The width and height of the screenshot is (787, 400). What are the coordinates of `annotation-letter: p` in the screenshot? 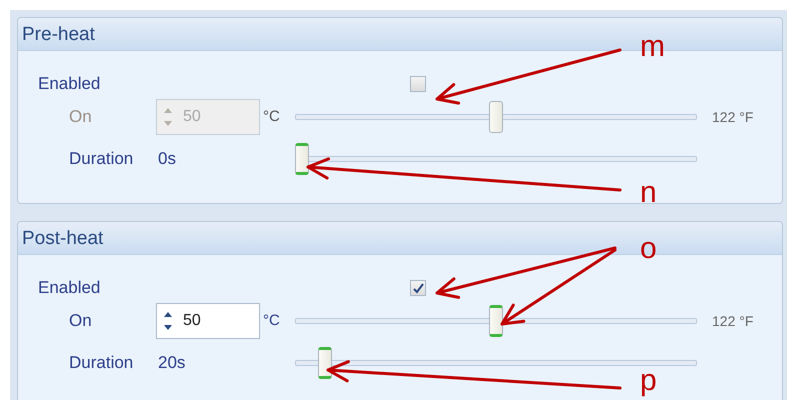 It's located at (648, 381).